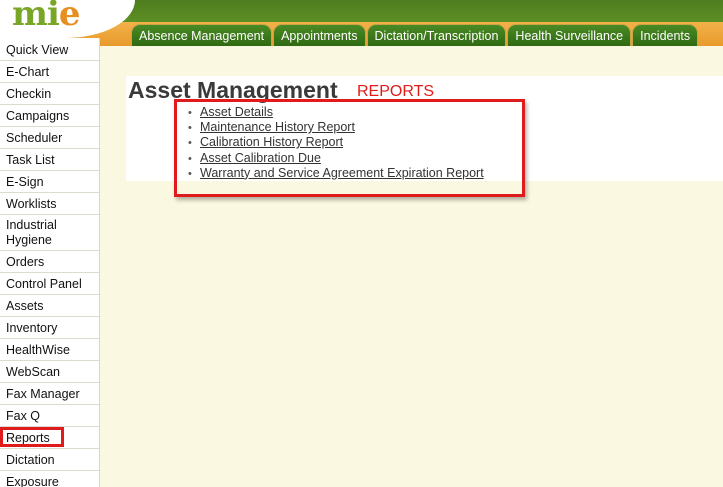 This screenshot has width=723, height=487. Describe the element at coordinates (49, 438) in the screenshot. I see `sidebar-item-reports: Reports` at that location.